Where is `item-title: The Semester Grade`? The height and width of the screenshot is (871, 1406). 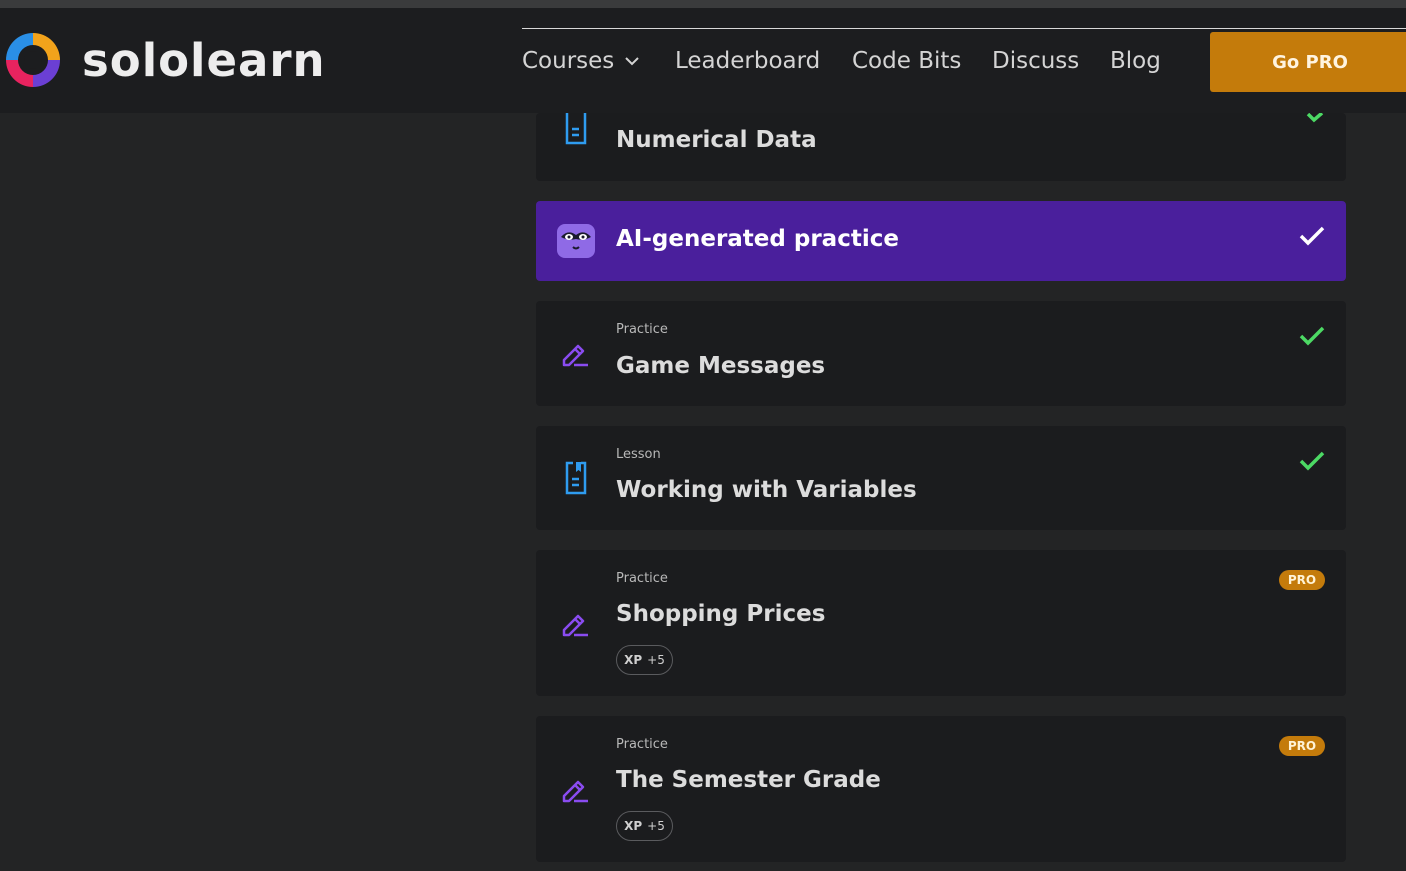 item-title: The Semester Grade is located at coordinates (748, 780).